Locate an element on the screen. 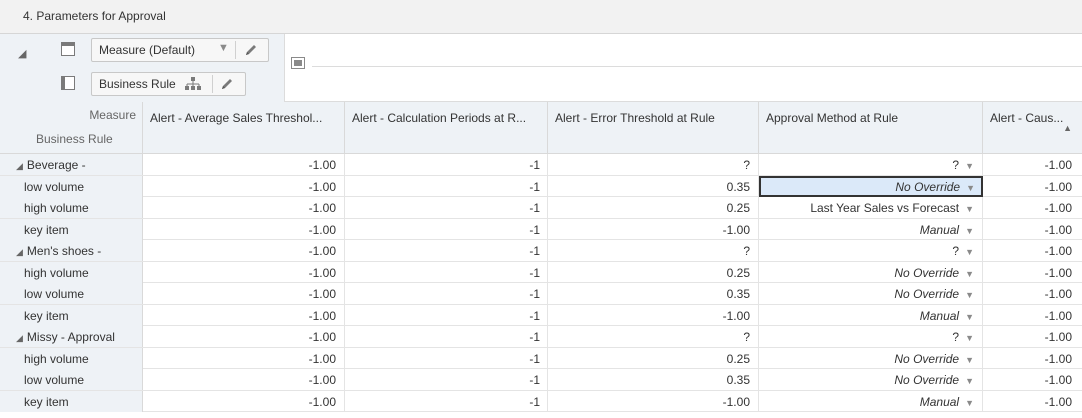 The height and width of the screenshot is (418, 1082). pivot-toggle-icon is located at coordinates (298, 63).